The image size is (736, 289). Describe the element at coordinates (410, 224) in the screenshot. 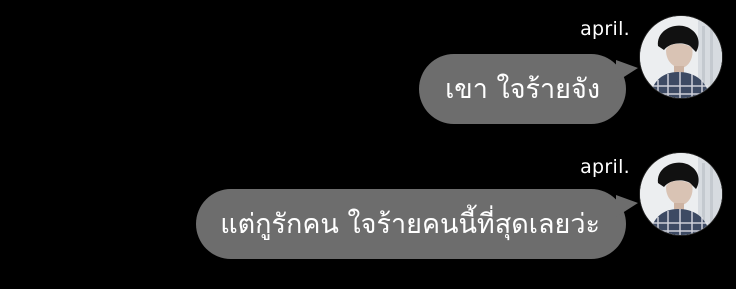

I see `message-text: แต่กูรักคน ใจร้ายคนนี้ที่สุดเลยว่ะ` at that location.